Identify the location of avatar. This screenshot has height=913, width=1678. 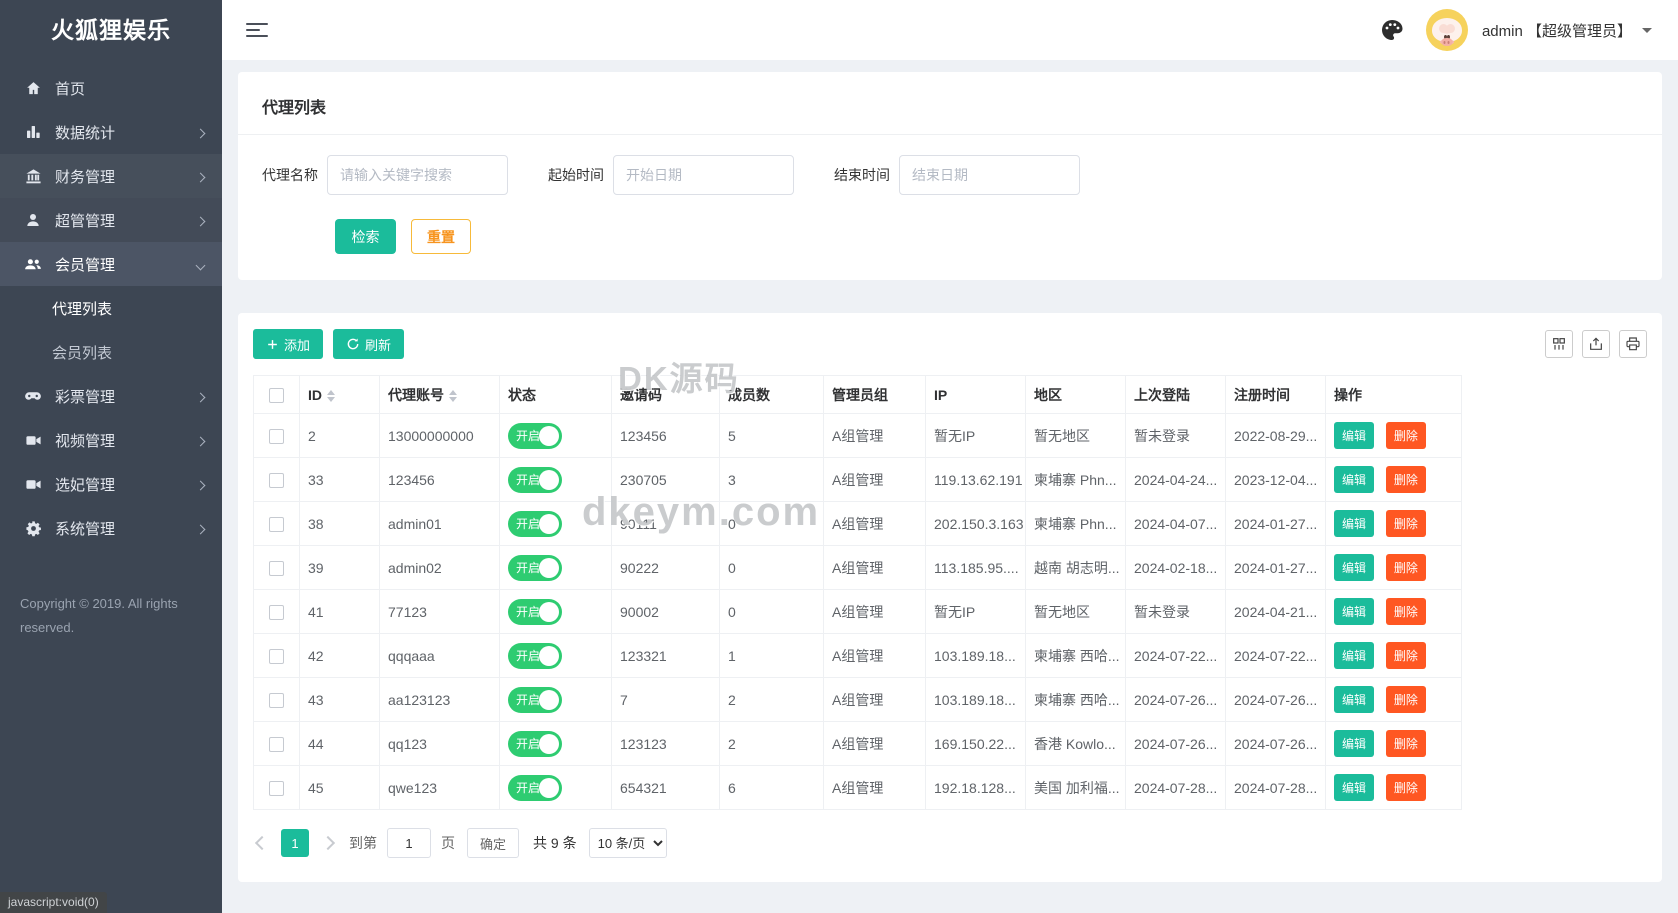
(1446, 30).